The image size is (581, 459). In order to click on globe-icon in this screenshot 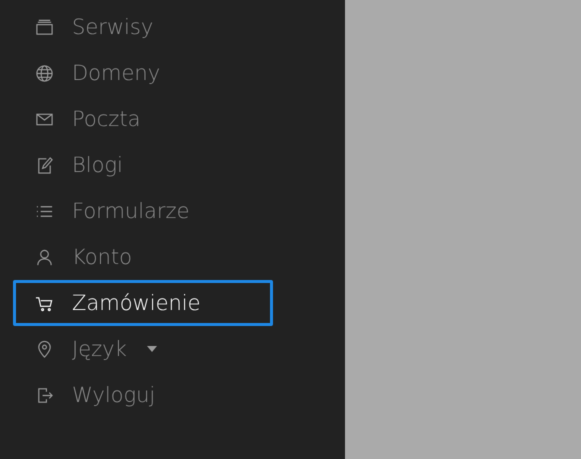, I will do `click(44, 73)`.